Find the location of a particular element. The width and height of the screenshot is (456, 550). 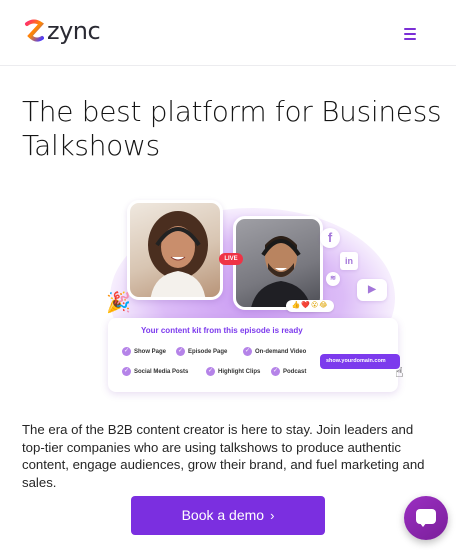

kit-item: ✓ Highlight Clips is located at coordinates (233, 371).